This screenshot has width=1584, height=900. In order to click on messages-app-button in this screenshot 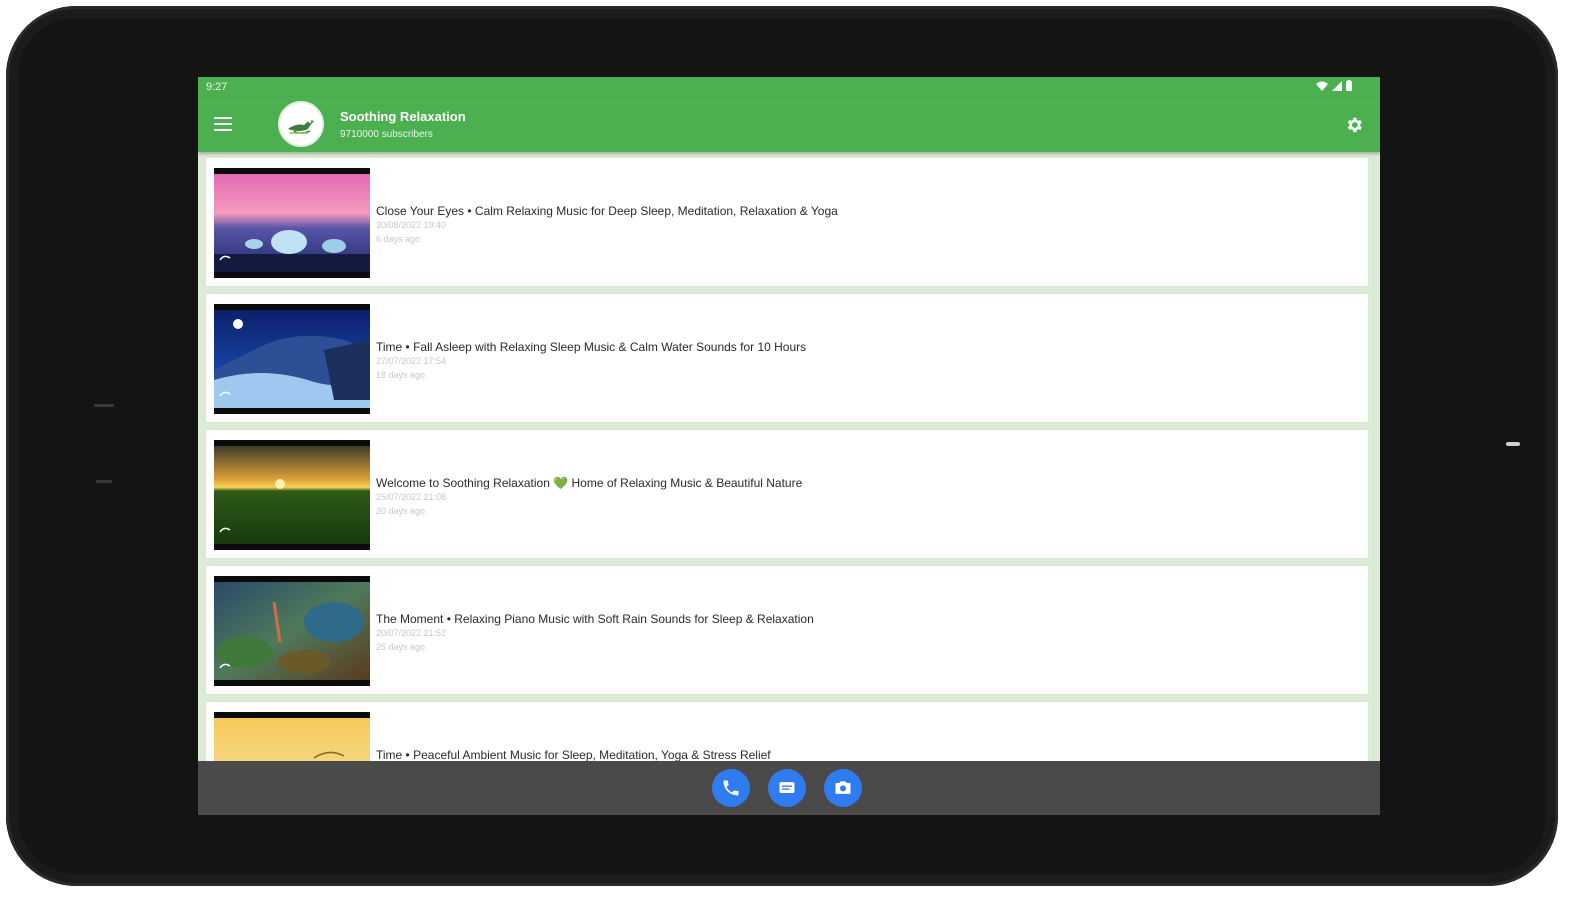, I will do `click(787, 788)`.